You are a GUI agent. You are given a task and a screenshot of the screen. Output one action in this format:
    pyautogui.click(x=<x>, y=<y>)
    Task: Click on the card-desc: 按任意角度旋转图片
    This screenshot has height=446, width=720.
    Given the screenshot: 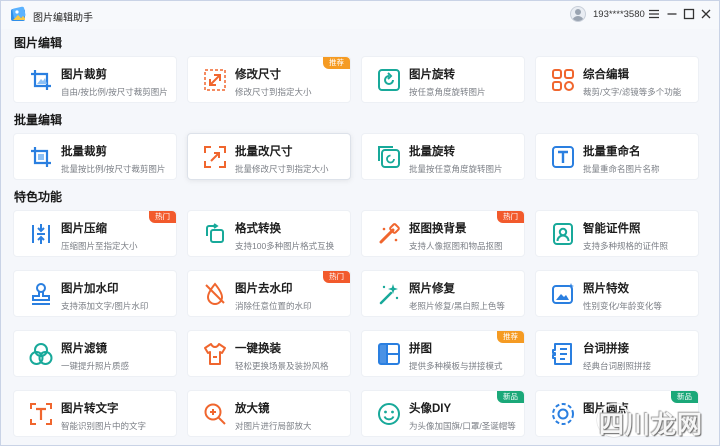 What is the action you would take?
    pyautogui.click(x=447, y=92)
    